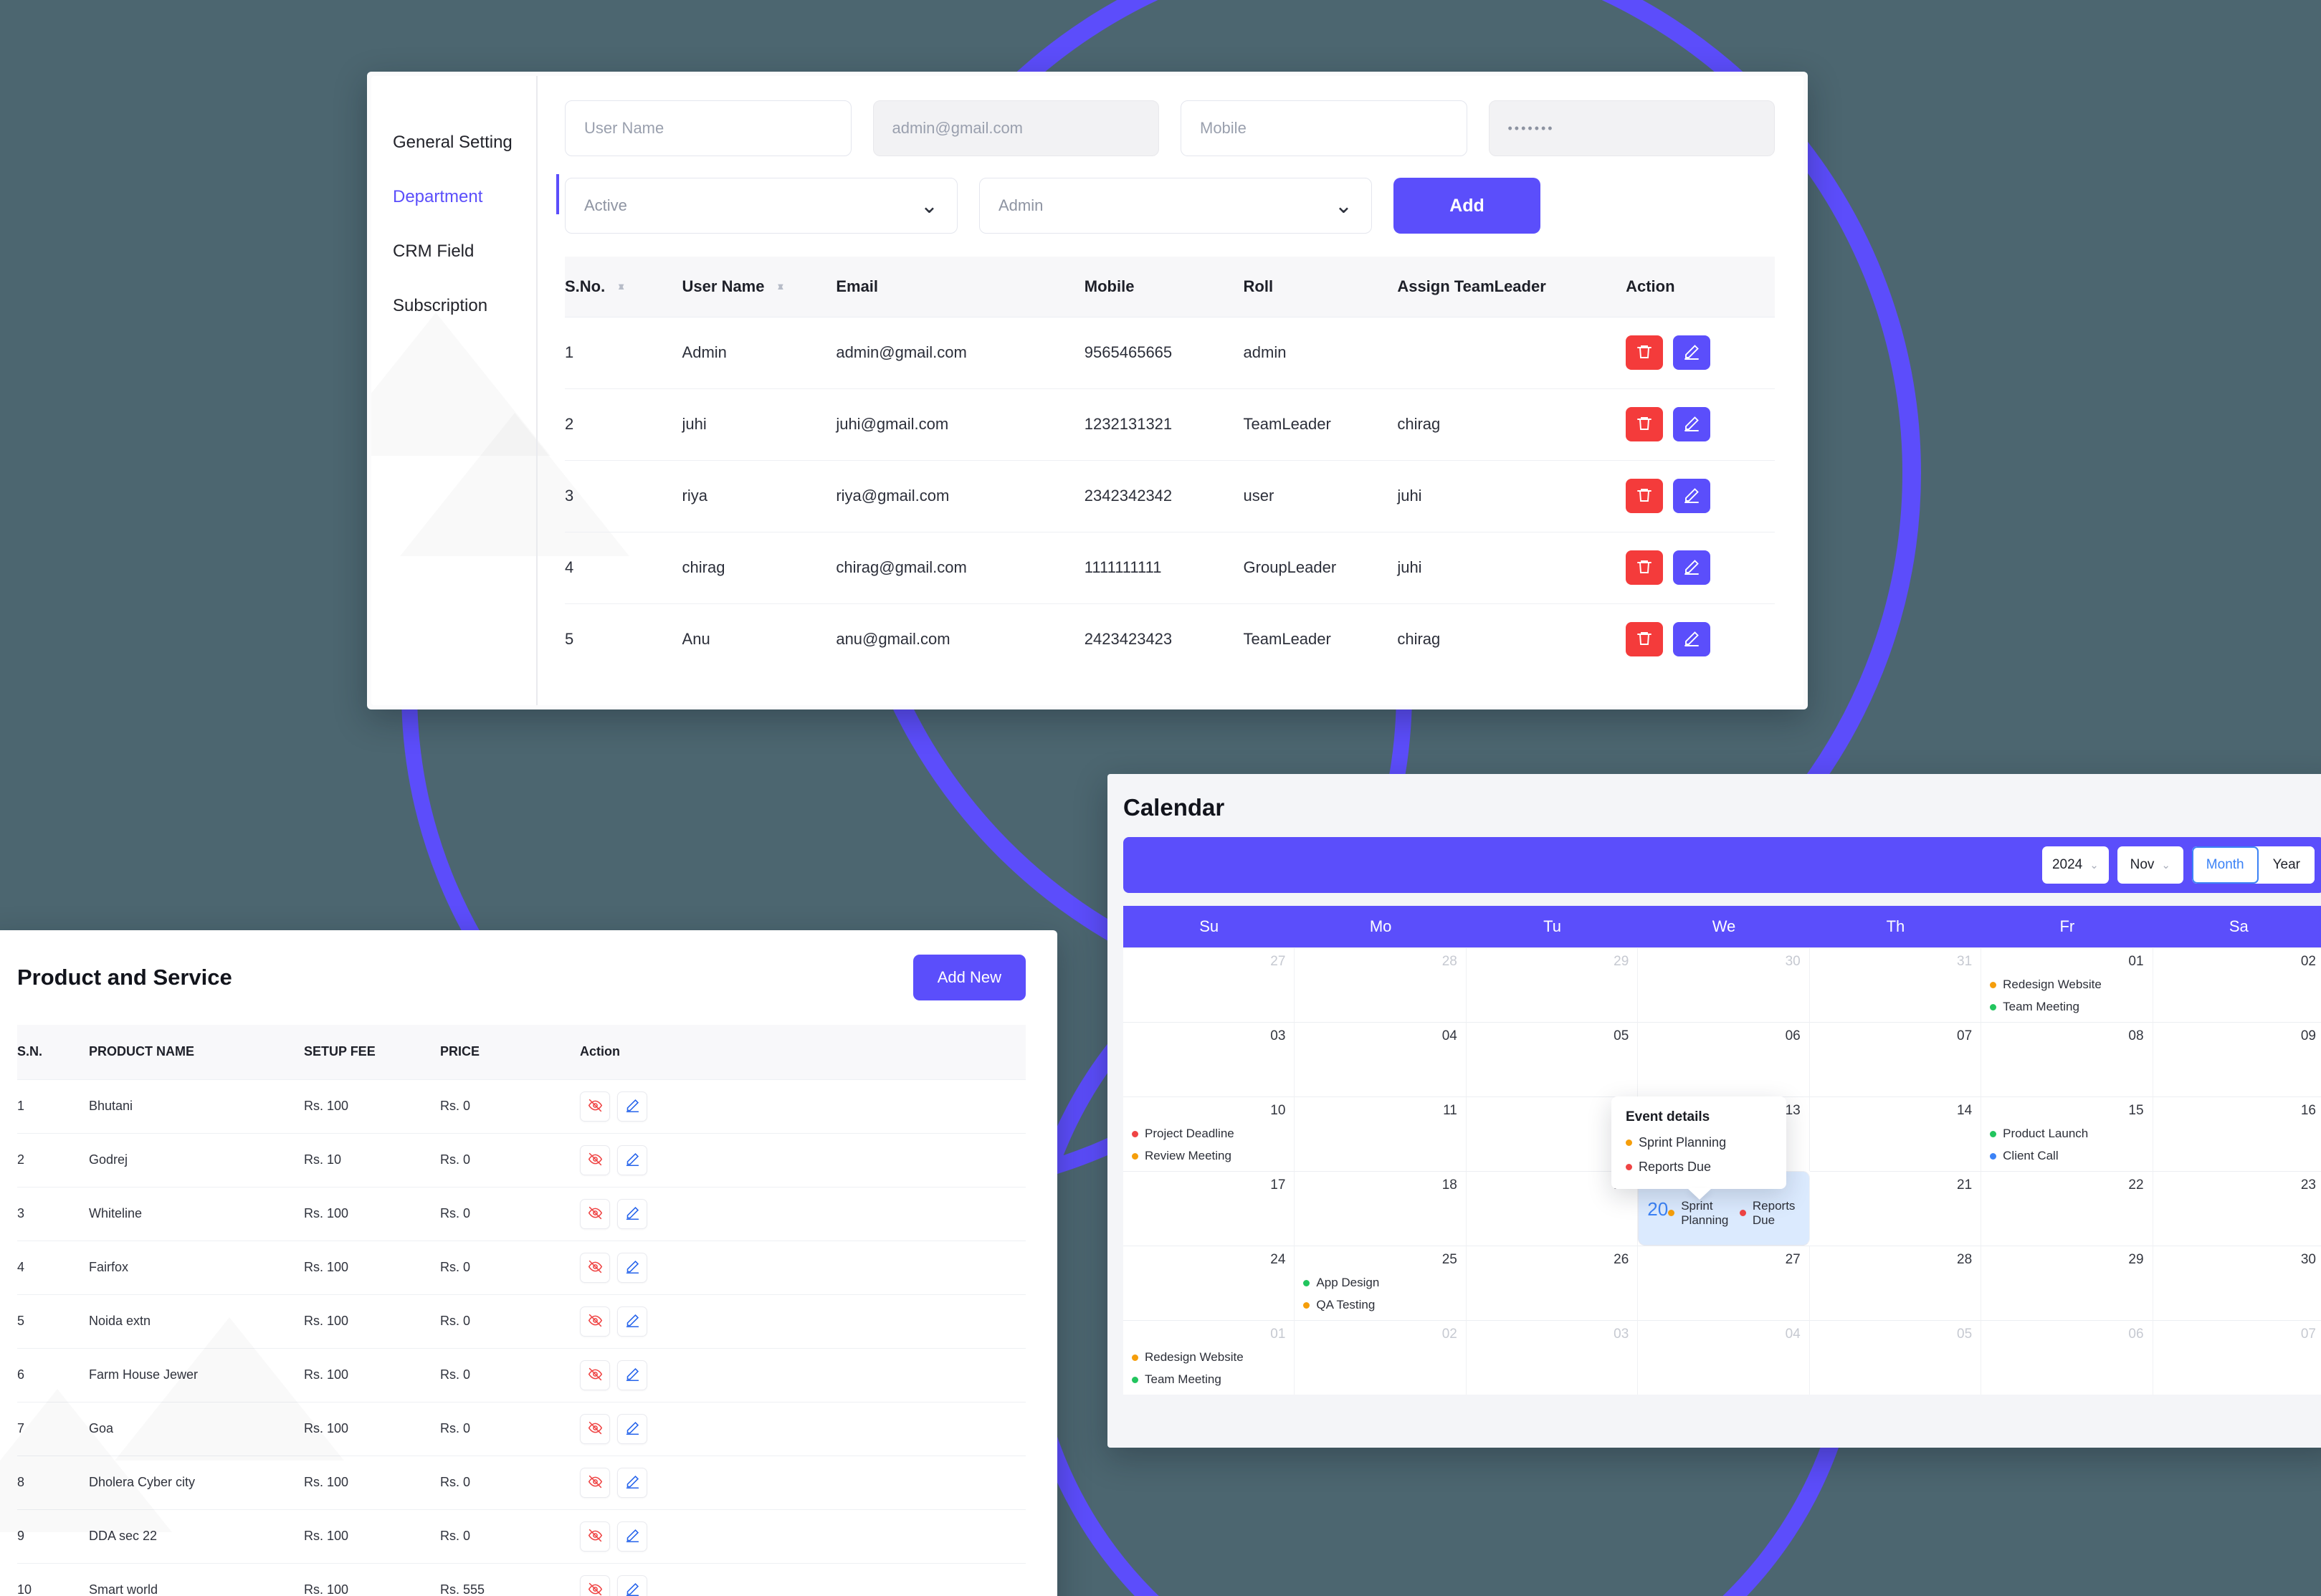 The width and height of the screenshot is (2321, 1596). What do you see at coordinates (2150, 865) in the screenshot?
I see `month-select: Nov ⌄` at bounding box center [2150, 865].